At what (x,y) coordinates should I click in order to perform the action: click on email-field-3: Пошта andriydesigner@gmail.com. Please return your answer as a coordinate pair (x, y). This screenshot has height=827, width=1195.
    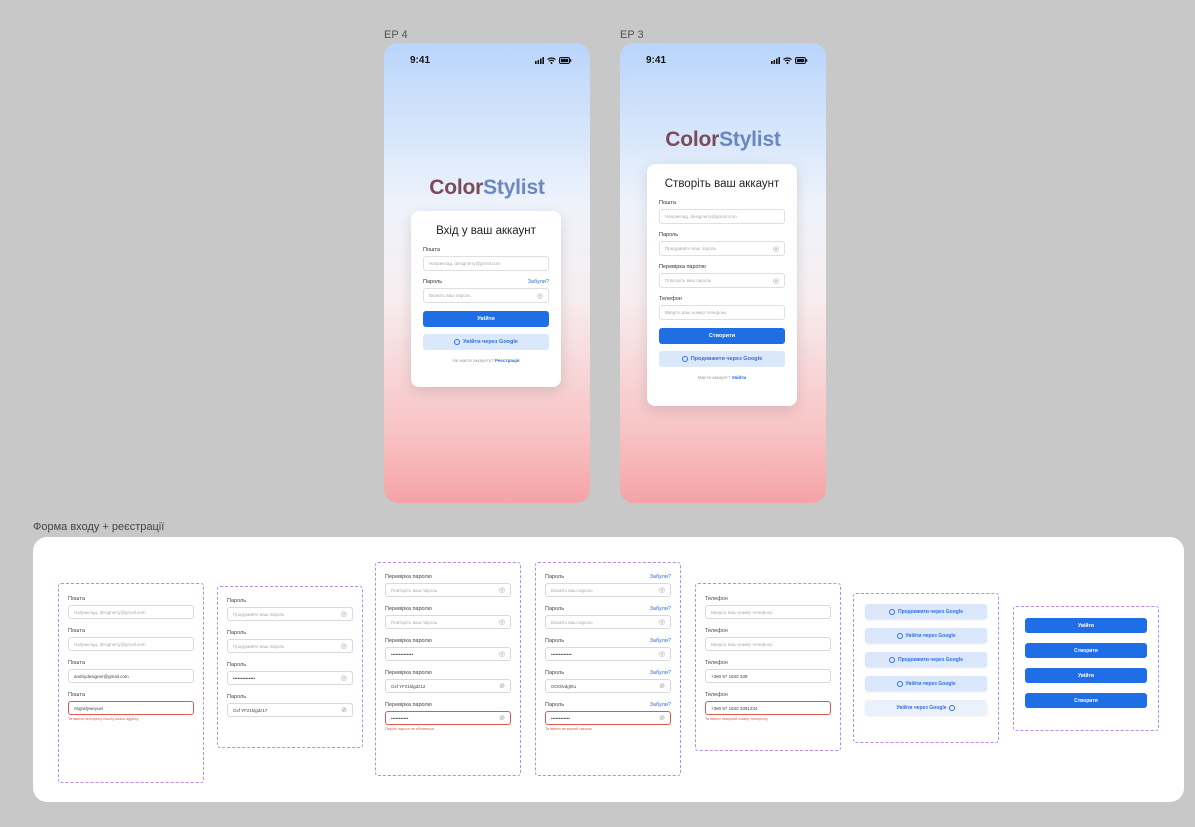
    Looking at the image, I should click on (131, 671).